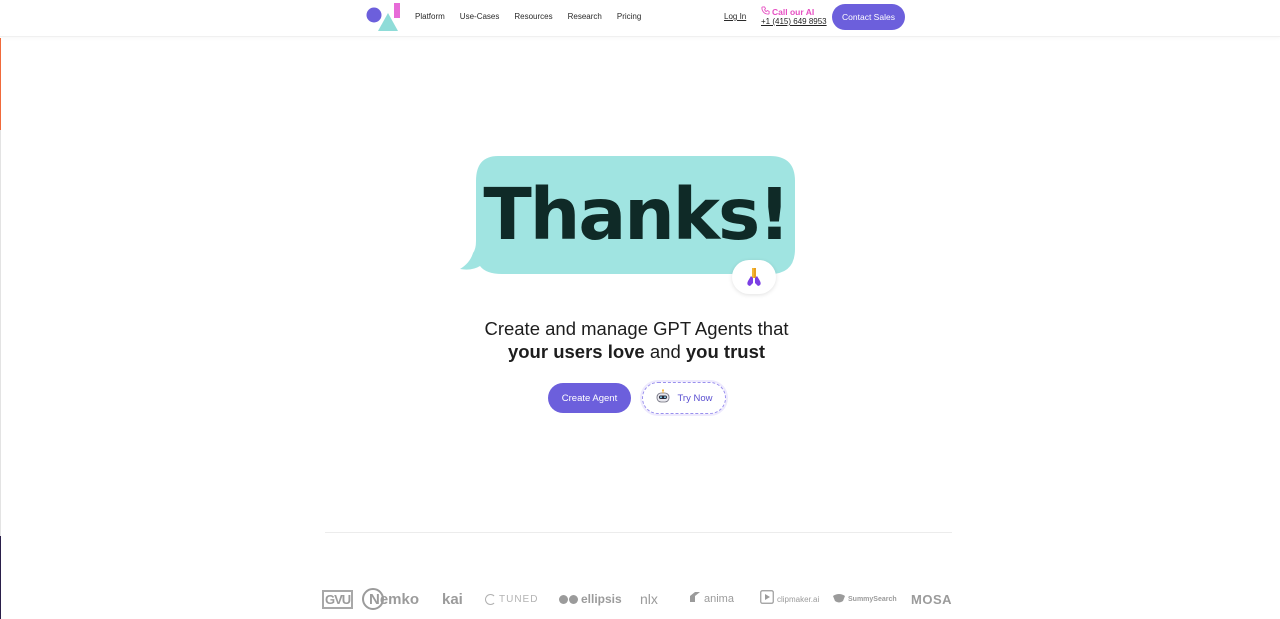 The height and width of the screenshot is (619, 1280). I want to click on logo-mosa: MOSA, so click(931, 599).